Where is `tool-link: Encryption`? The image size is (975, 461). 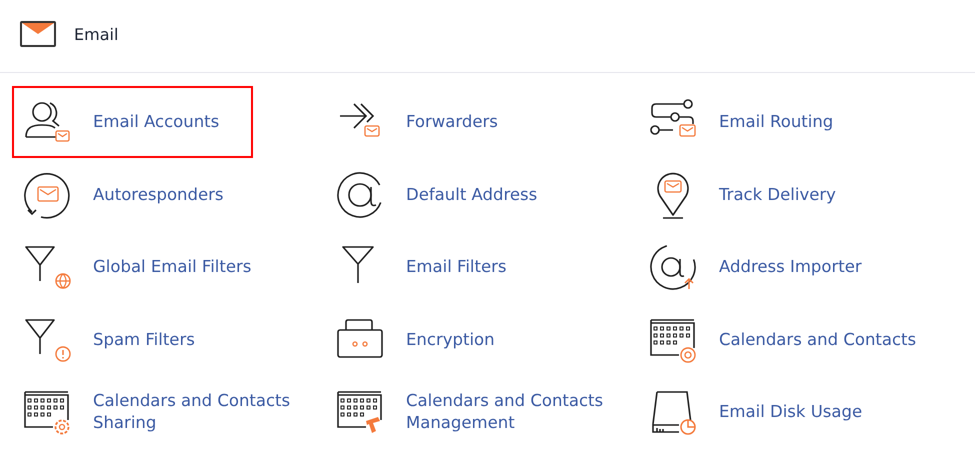
tool-link: Encryption is located at coordinates (427, 340).